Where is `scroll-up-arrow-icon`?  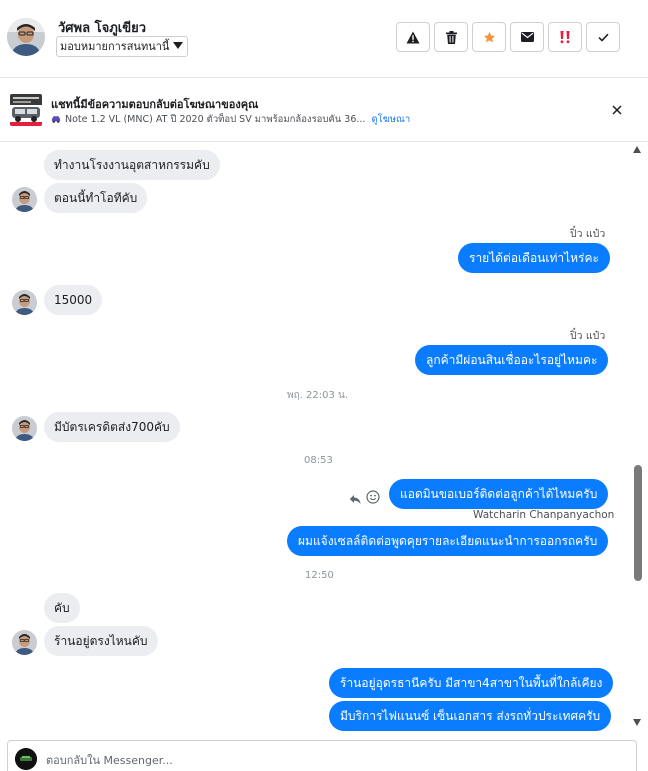 scroll-up-arrow-icon is located at coordinates (637, 149).